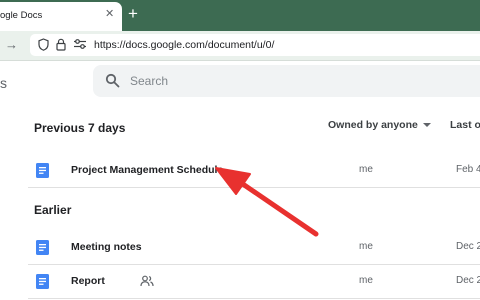  I want to click on caret-down-icon, so click(426, 125).